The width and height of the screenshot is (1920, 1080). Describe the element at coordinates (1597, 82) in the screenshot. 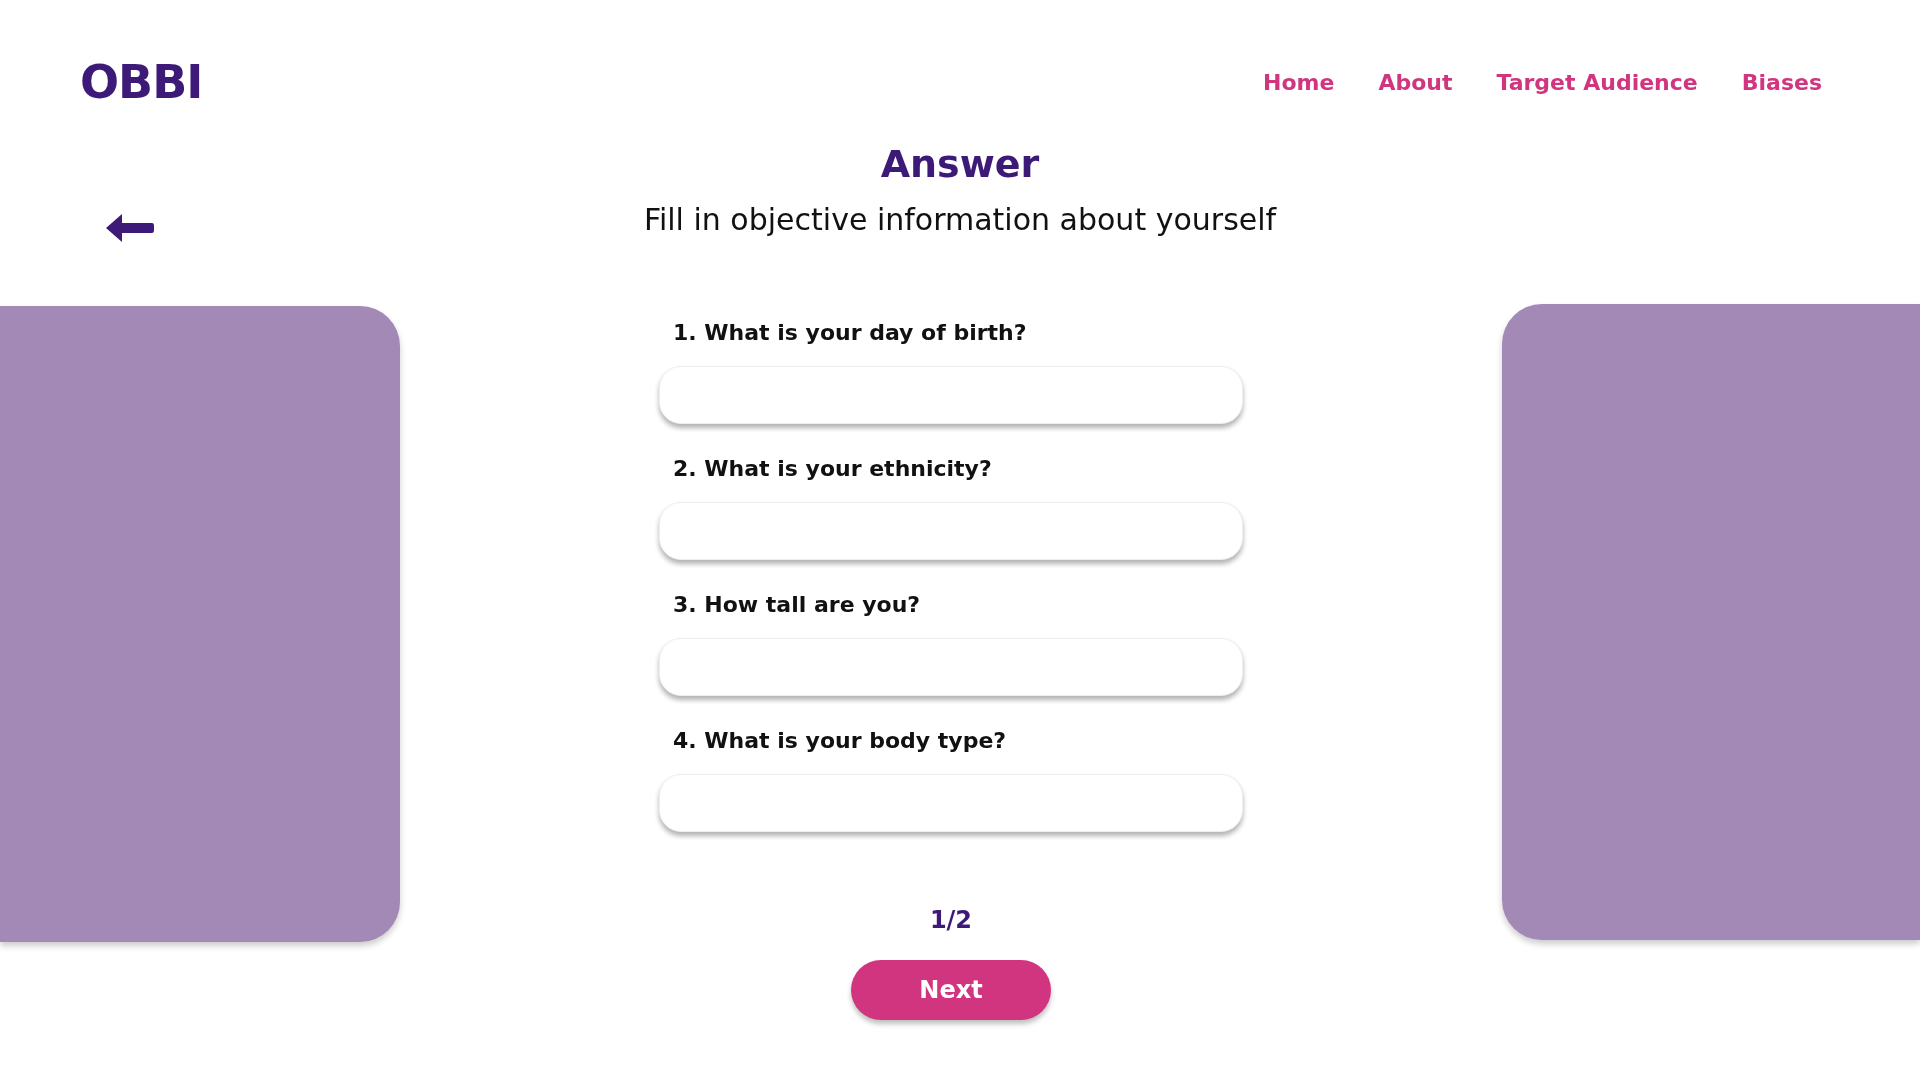

I see `nav-link: Target Audience` at that location.